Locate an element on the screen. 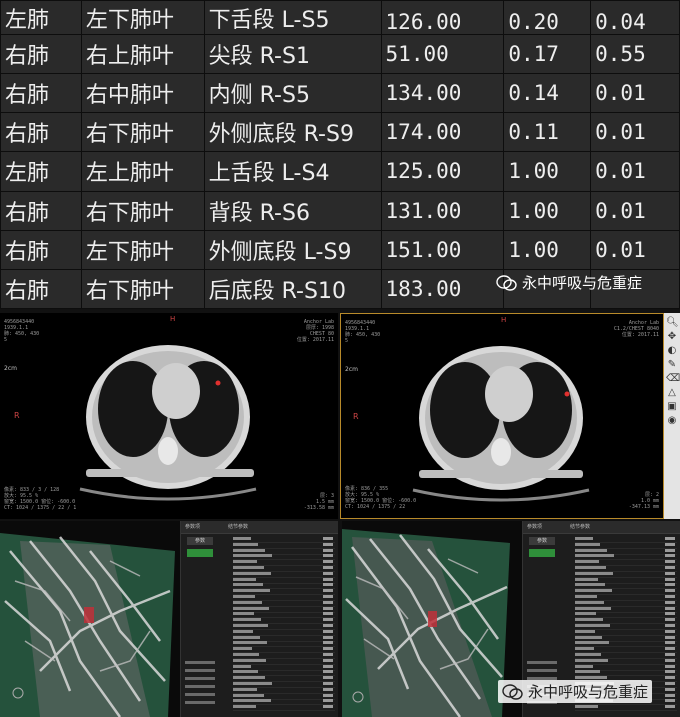 The image size is (680, 717). lesion-3d is located at coordinates (89, 615).